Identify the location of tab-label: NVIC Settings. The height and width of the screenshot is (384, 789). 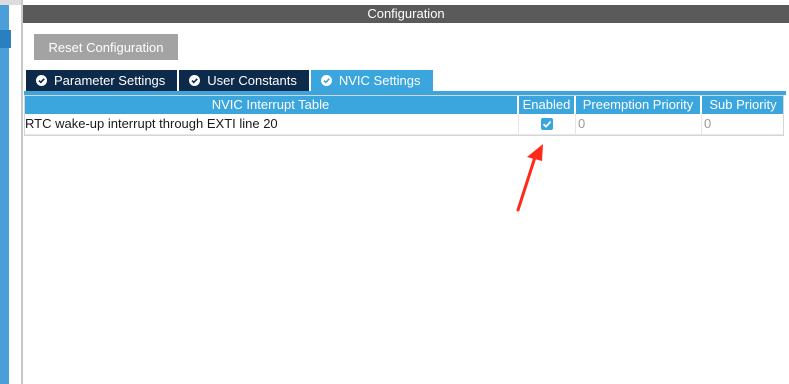
(379, 80).